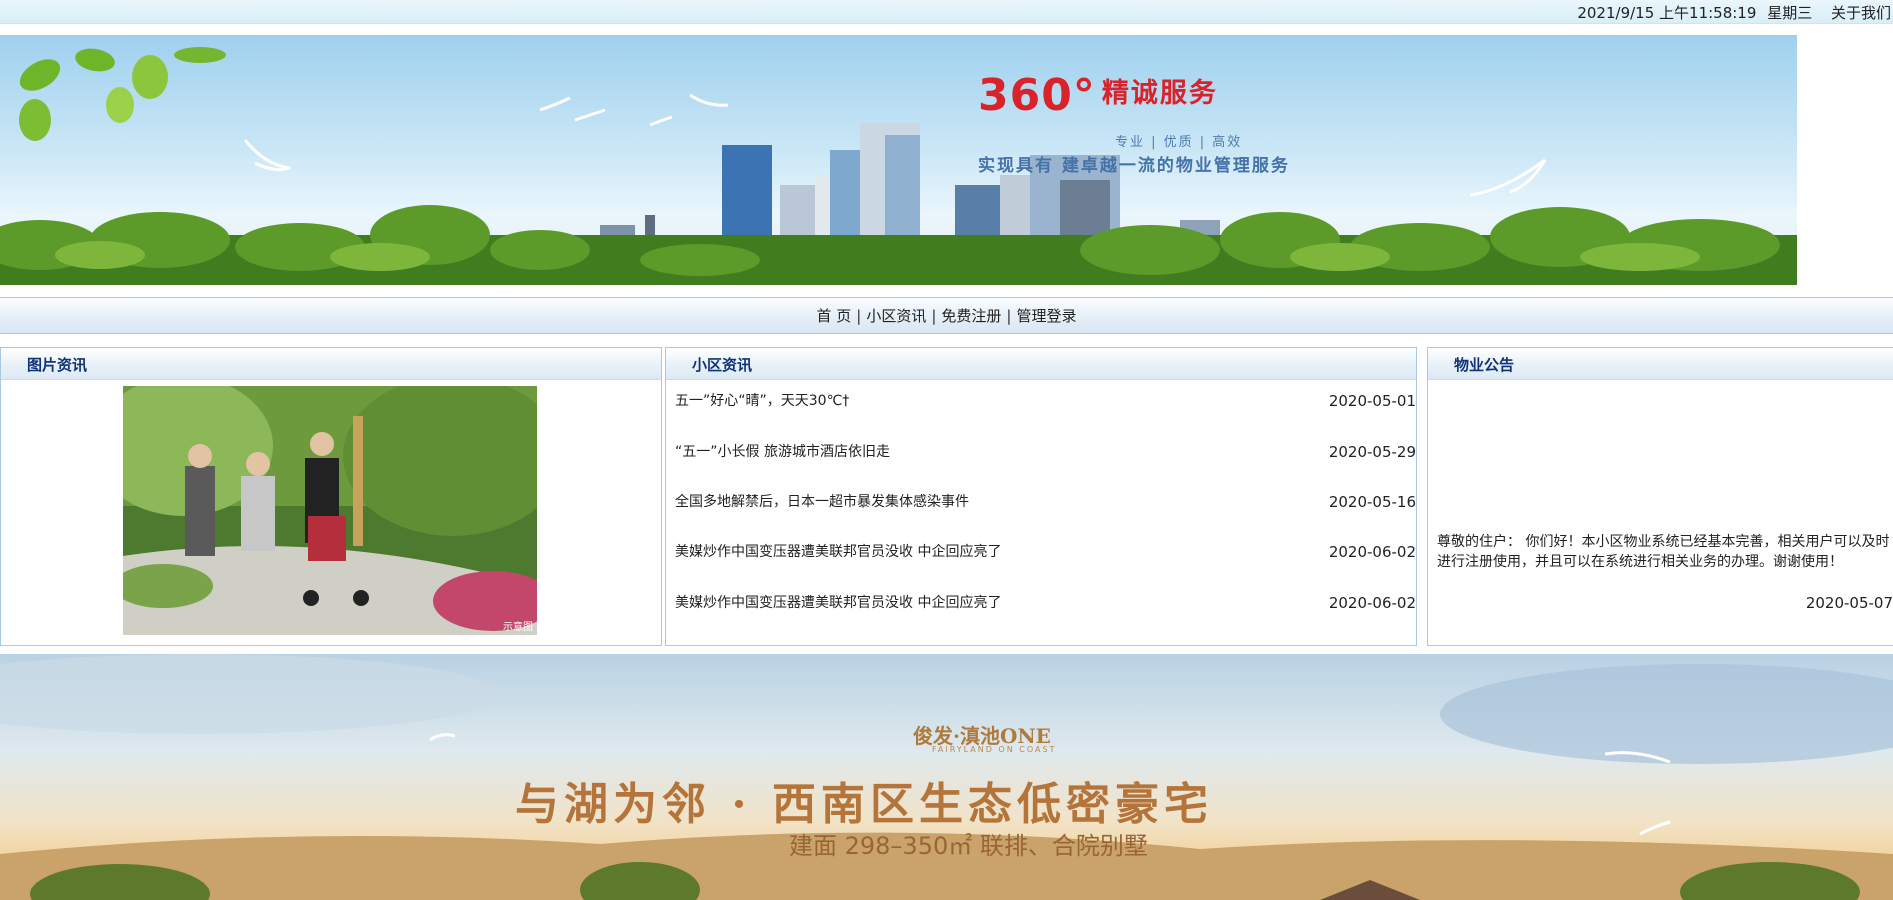 This screenshot has width=1893, height=900. I want to click on news-item-title: 全国多地解禁后，日本一超市暴发集体感染事件, so click(822, 502).